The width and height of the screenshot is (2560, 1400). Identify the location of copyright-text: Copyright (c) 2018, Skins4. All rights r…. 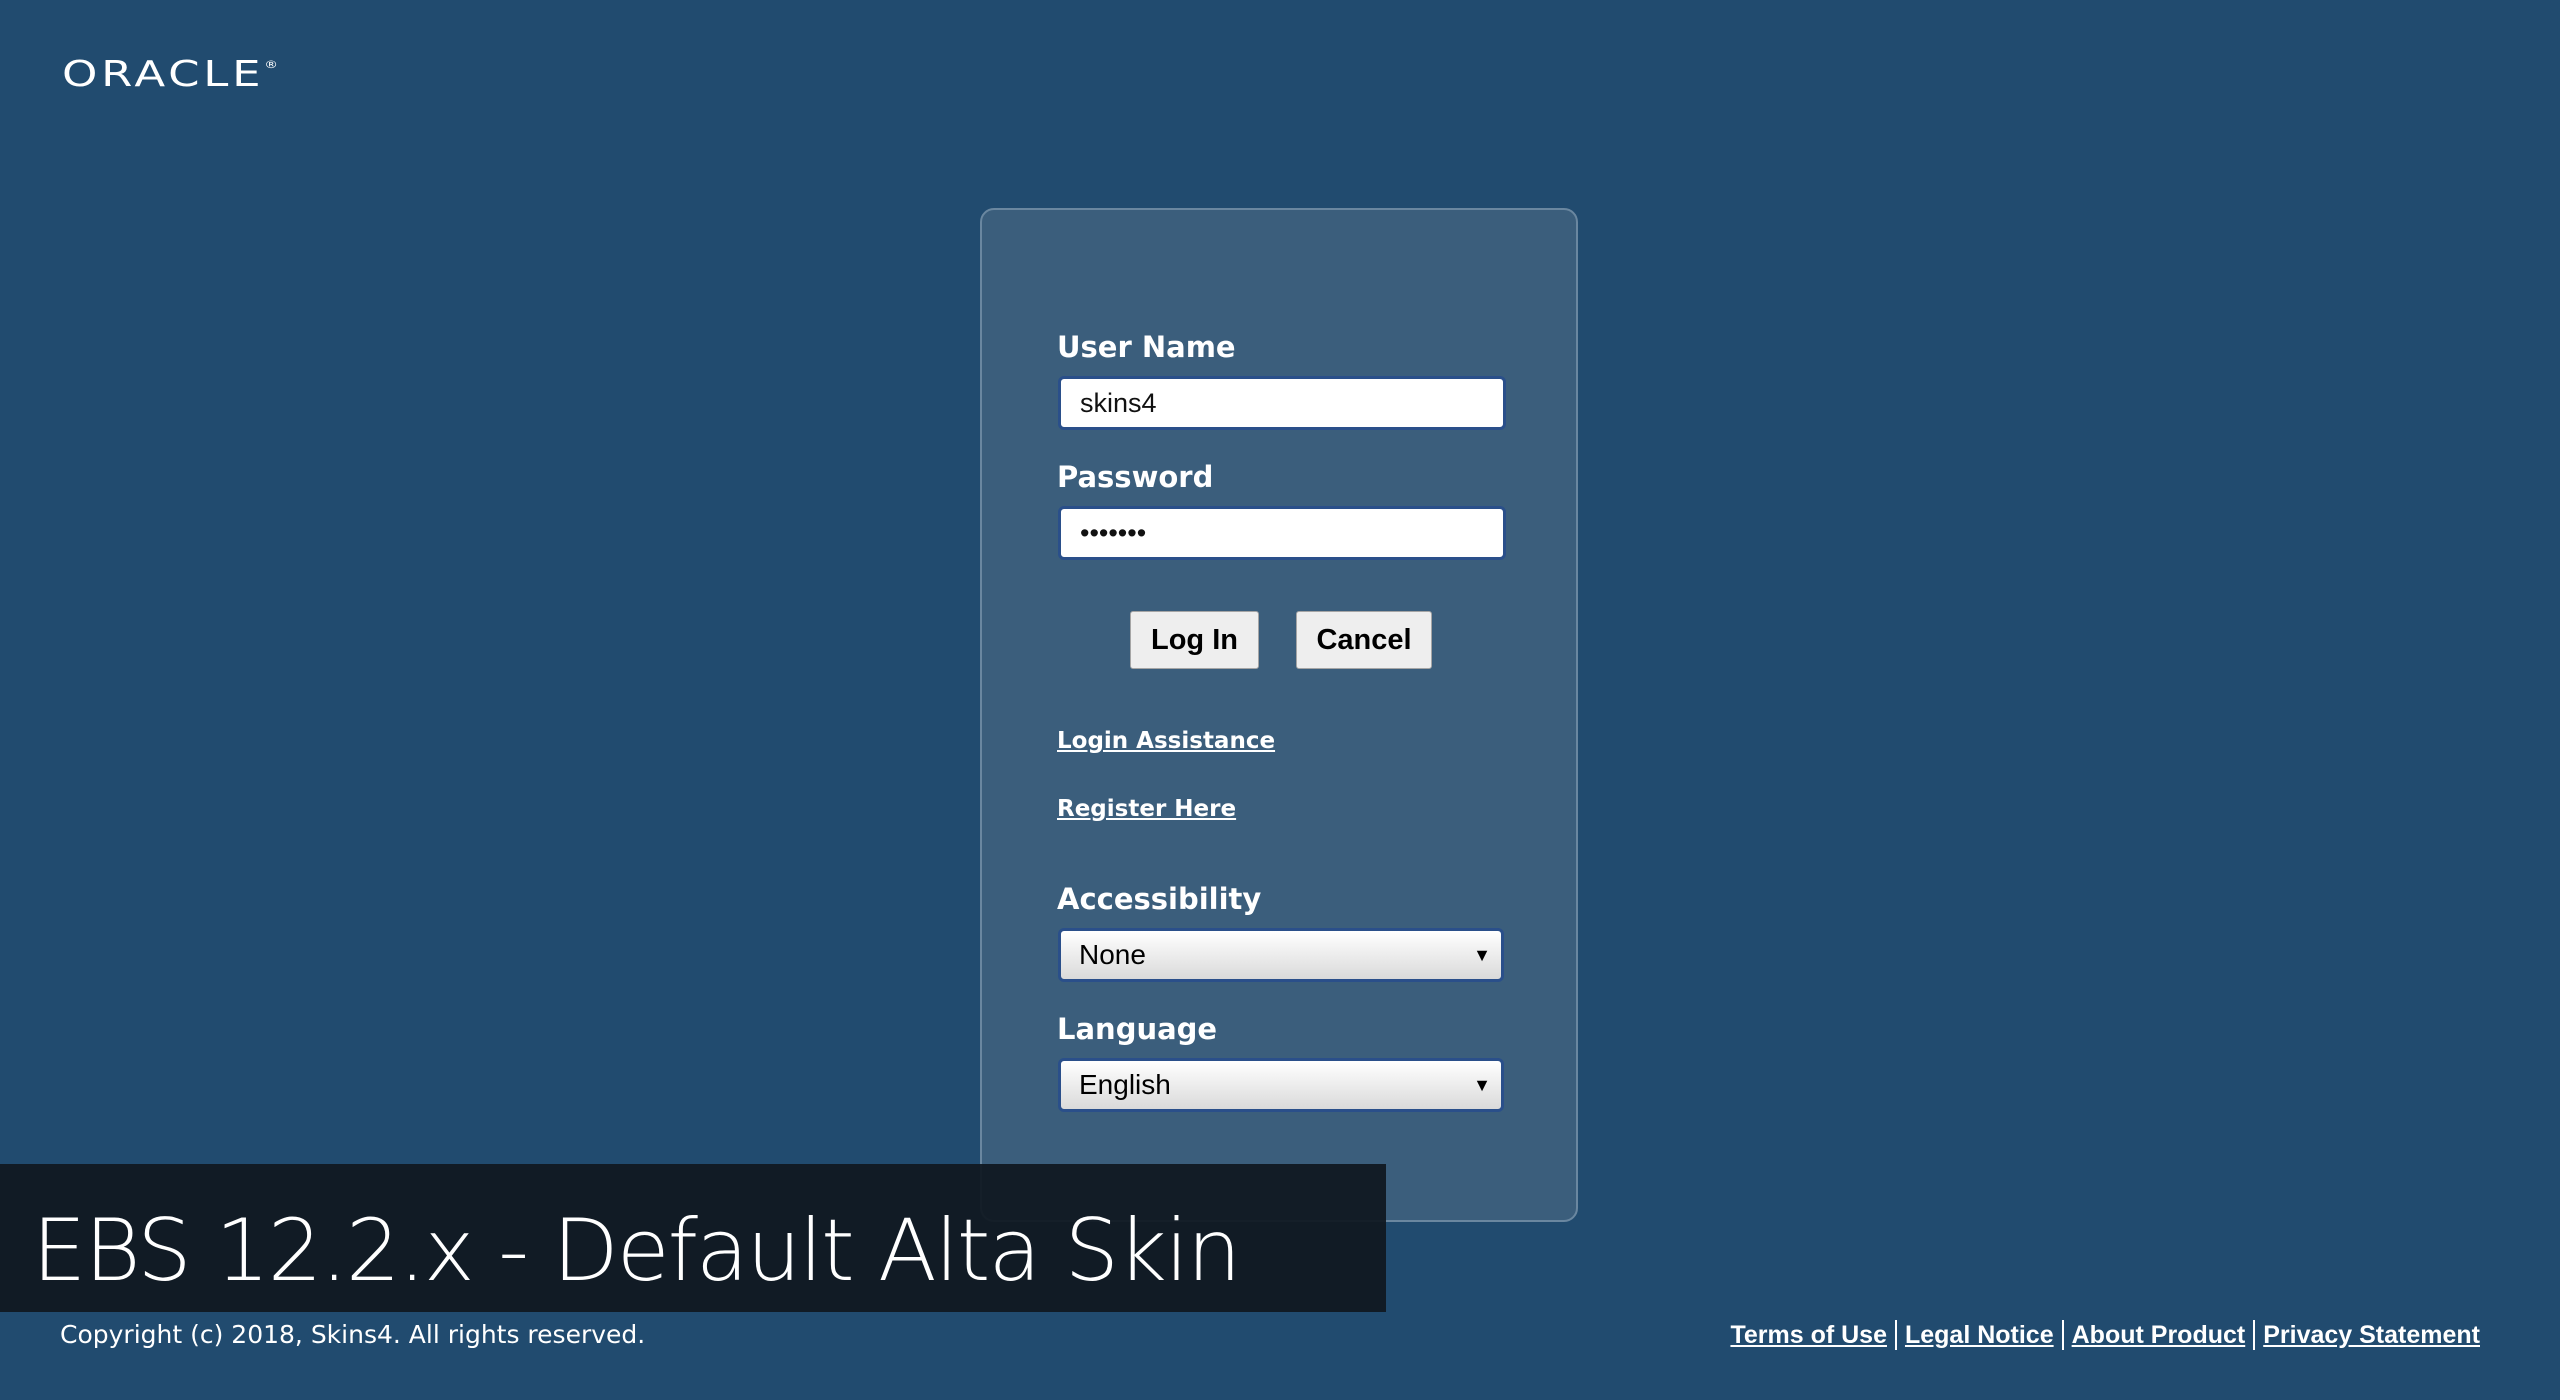
(353, 1334).